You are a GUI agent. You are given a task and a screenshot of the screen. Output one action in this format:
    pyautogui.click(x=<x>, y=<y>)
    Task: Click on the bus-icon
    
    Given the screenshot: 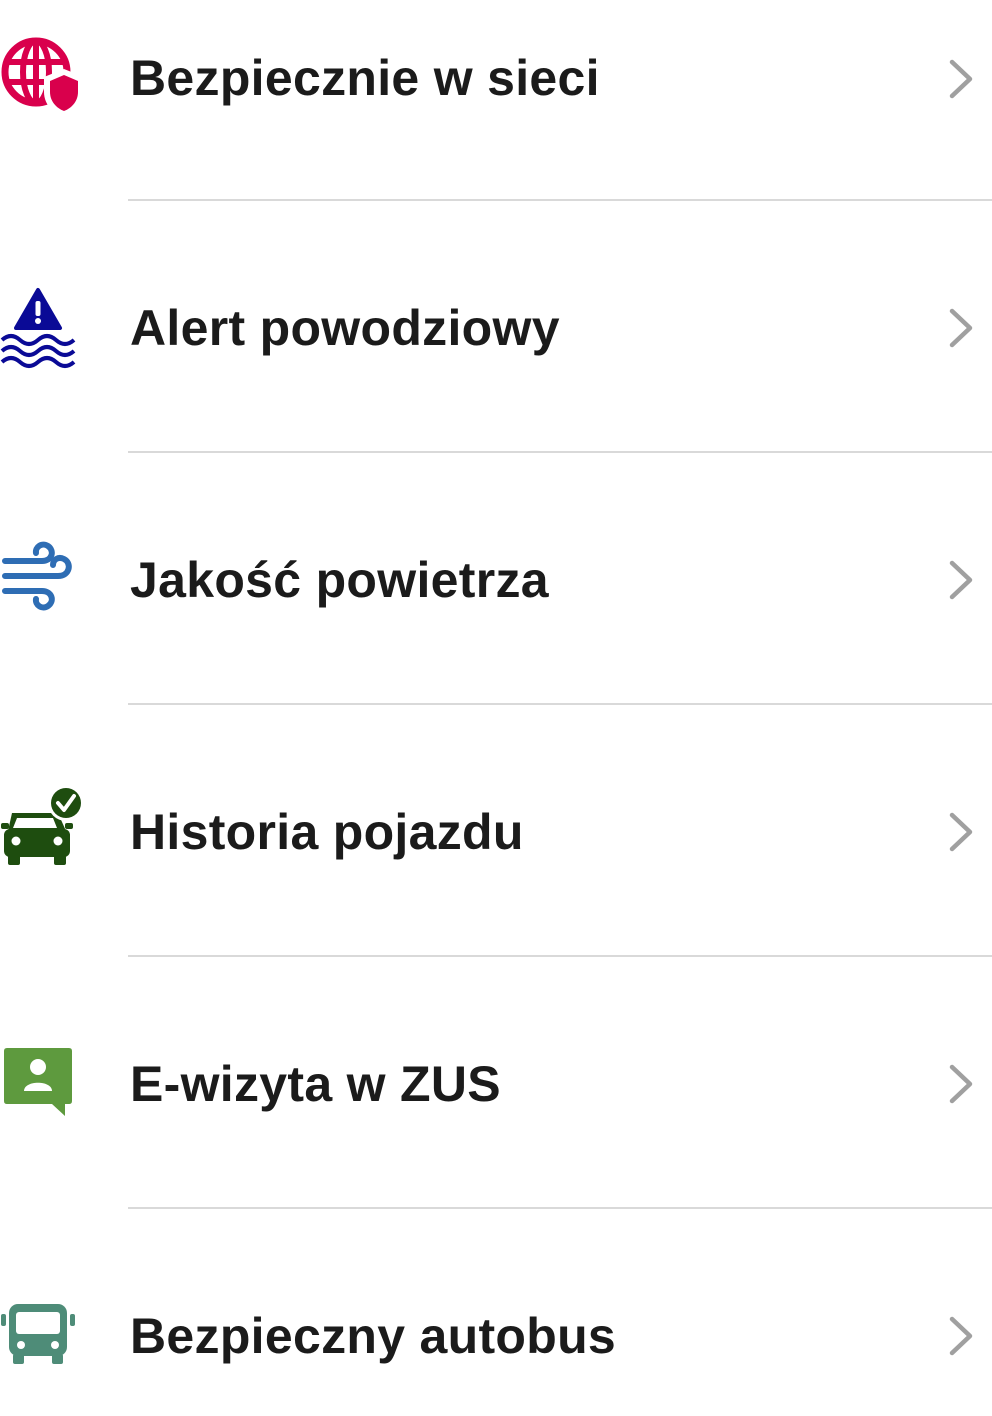 What is the action you would take?
    pyautogui.click(x=45, y=1337)
    